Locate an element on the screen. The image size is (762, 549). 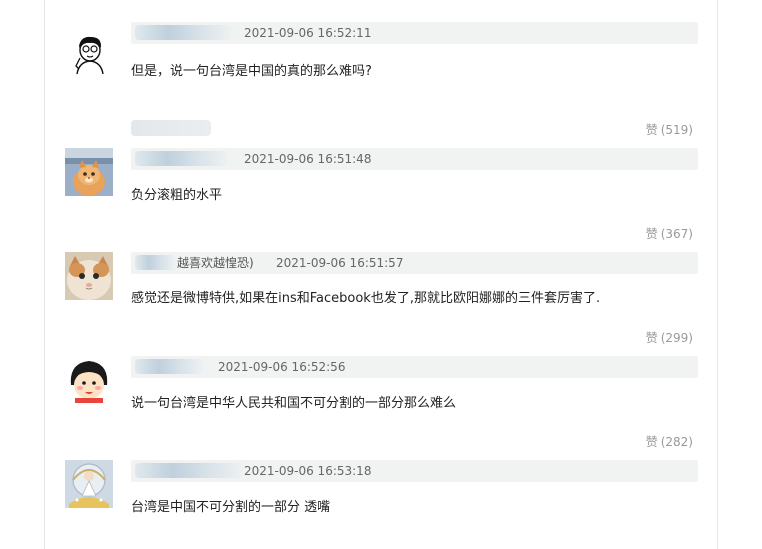
fluffy-cat-avatar-icon is located at coordinates (89, 276).